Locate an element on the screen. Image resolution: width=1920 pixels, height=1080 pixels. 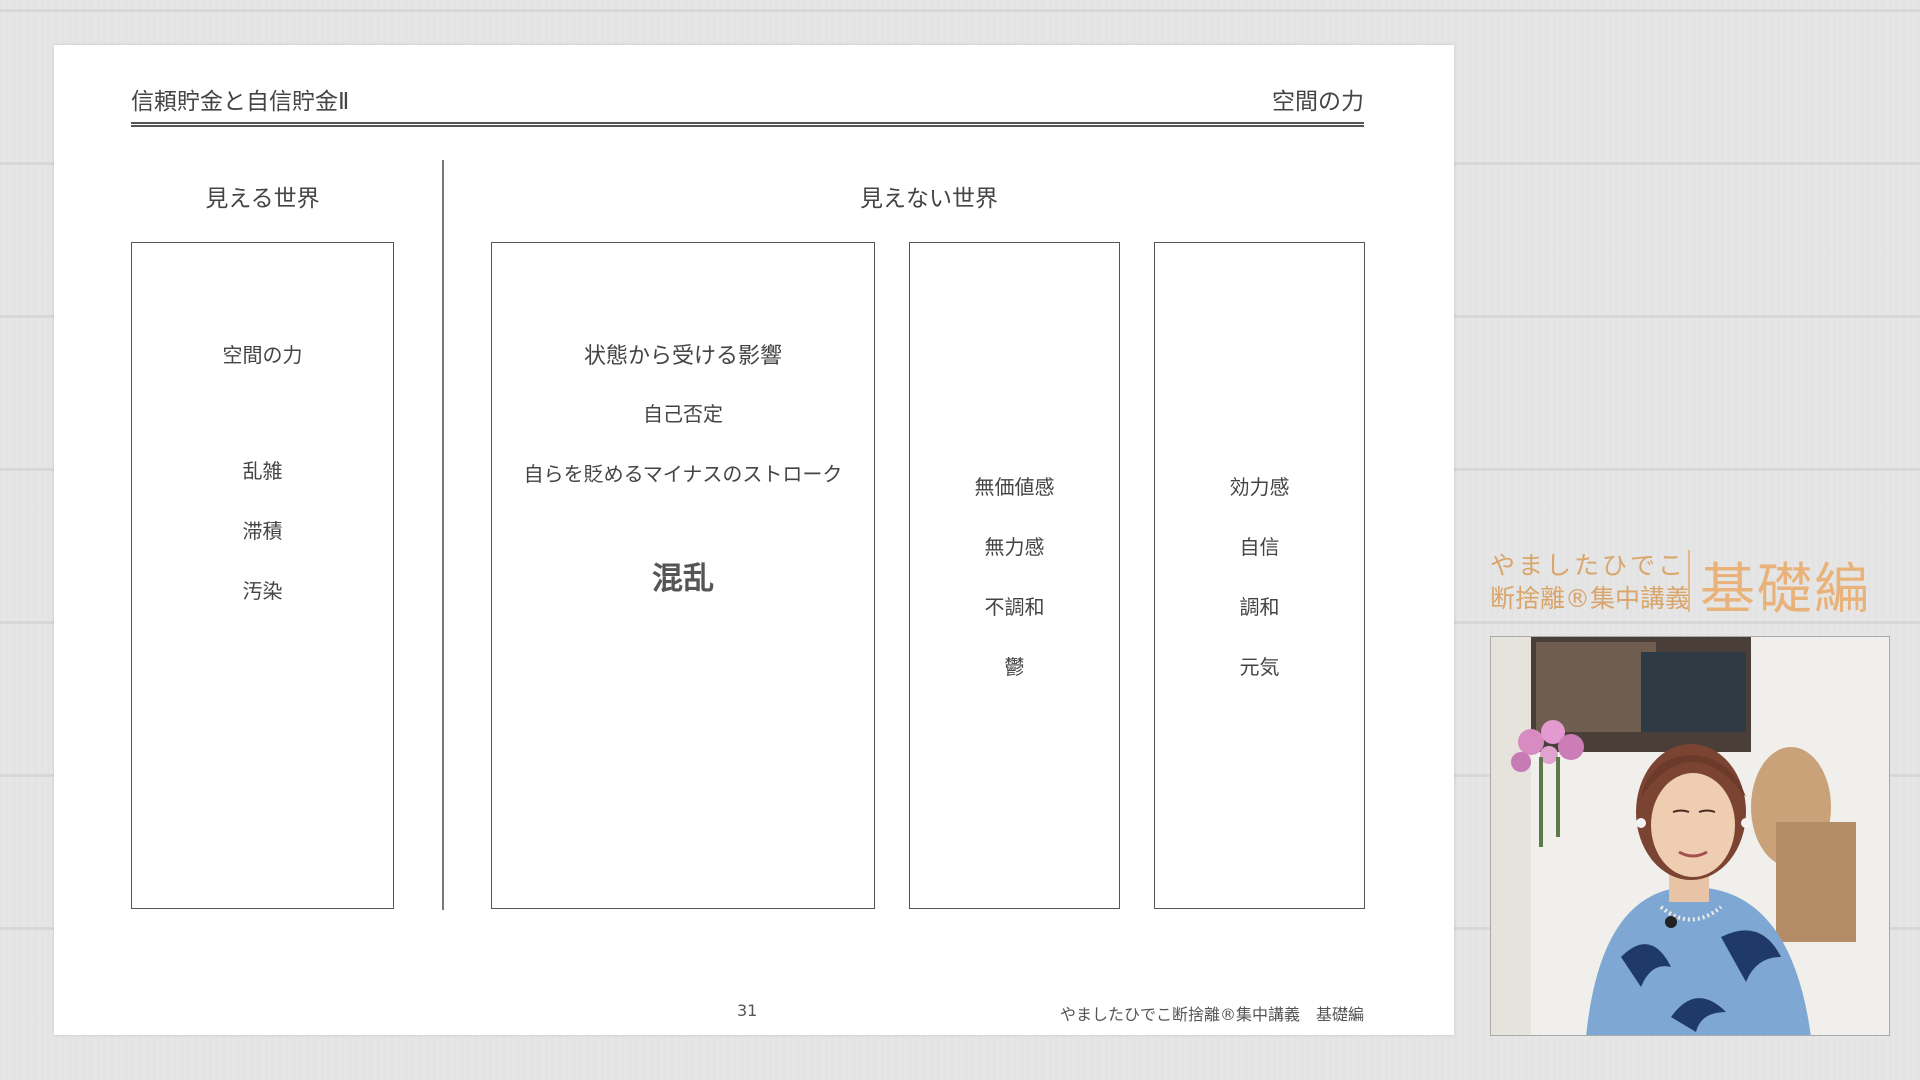
box4-item: 調和 is located at coordinates (1259, 607).